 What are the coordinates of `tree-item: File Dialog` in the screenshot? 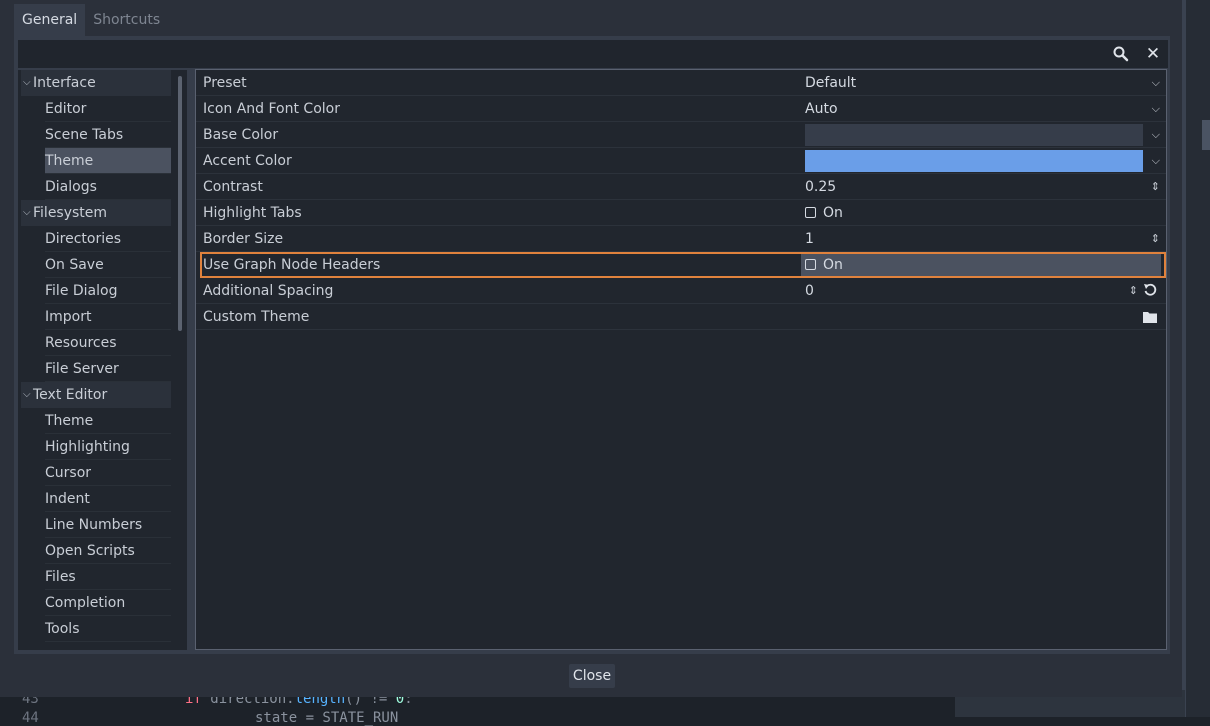 It's located at (108, 291).